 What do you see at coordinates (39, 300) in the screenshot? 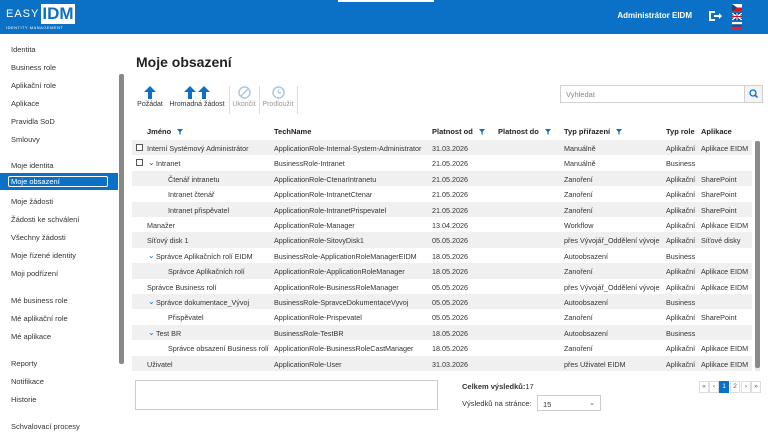
I see `sidebar-item-me-business-role: Mé business role` at bounding box center [39, 300].